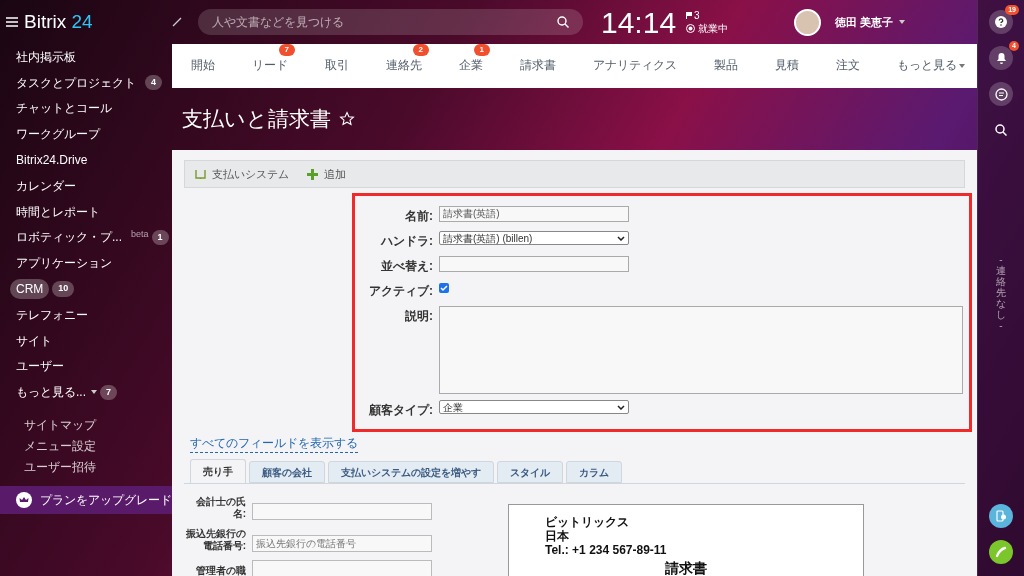 The height and width of the screenshot is (576, 1024). I want to click on sidebar-item: アプリケーション, so click(64, 263).